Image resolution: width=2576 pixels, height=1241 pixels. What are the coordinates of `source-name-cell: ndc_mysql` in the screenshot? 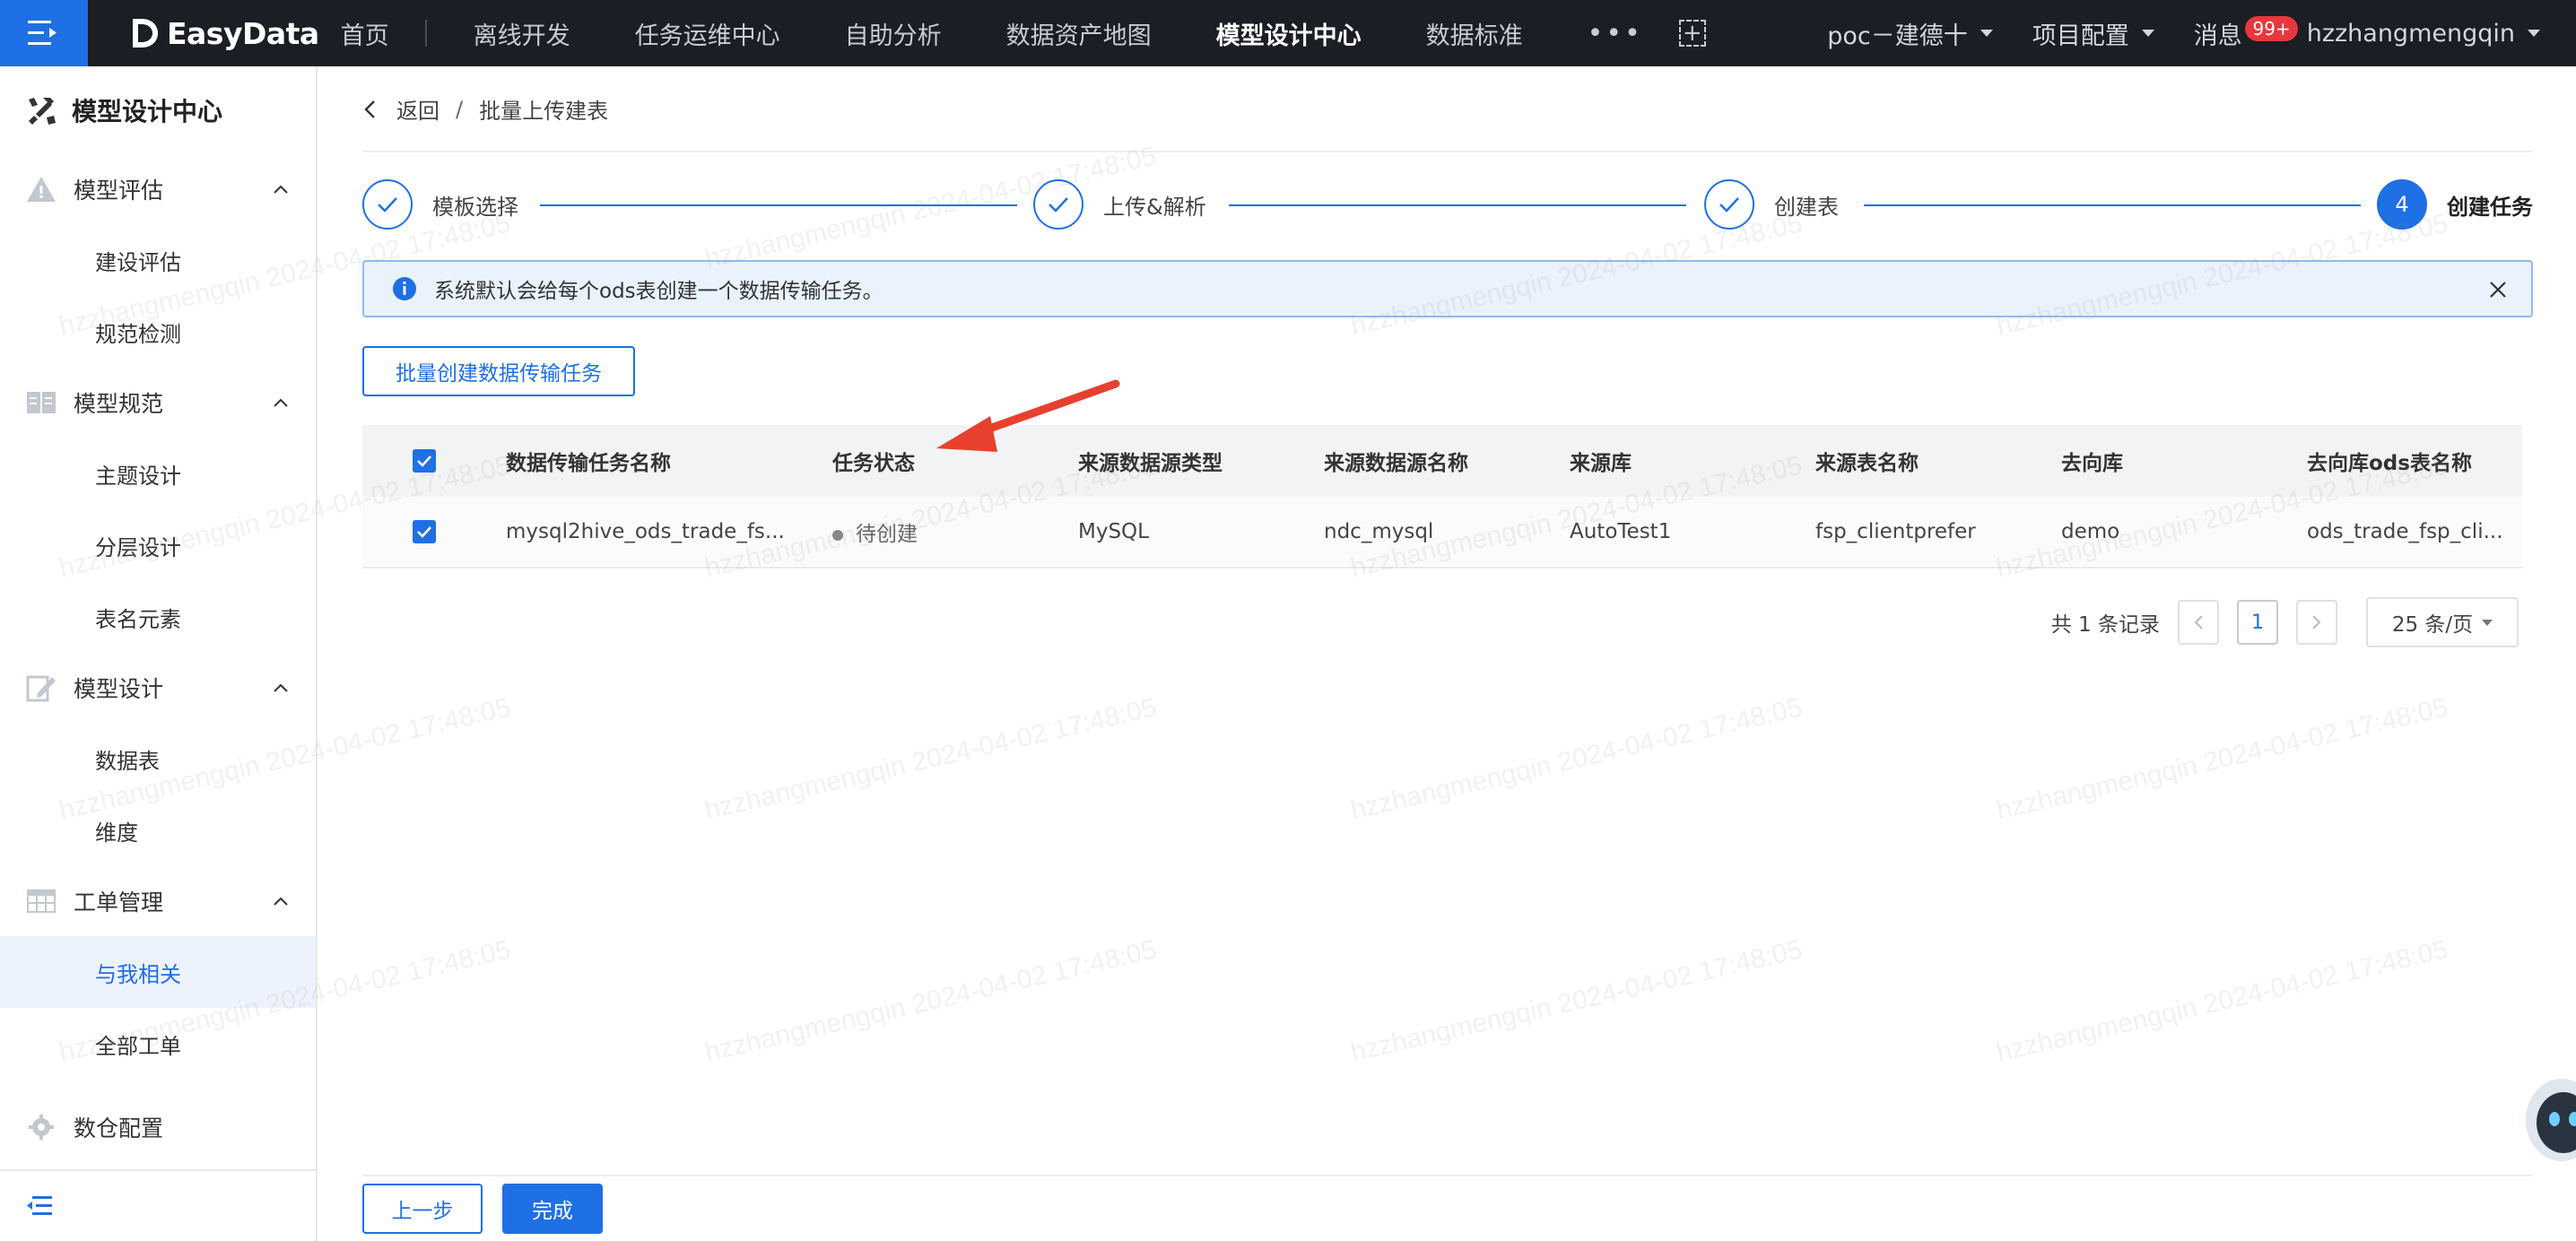 It's located at (1379, 531).